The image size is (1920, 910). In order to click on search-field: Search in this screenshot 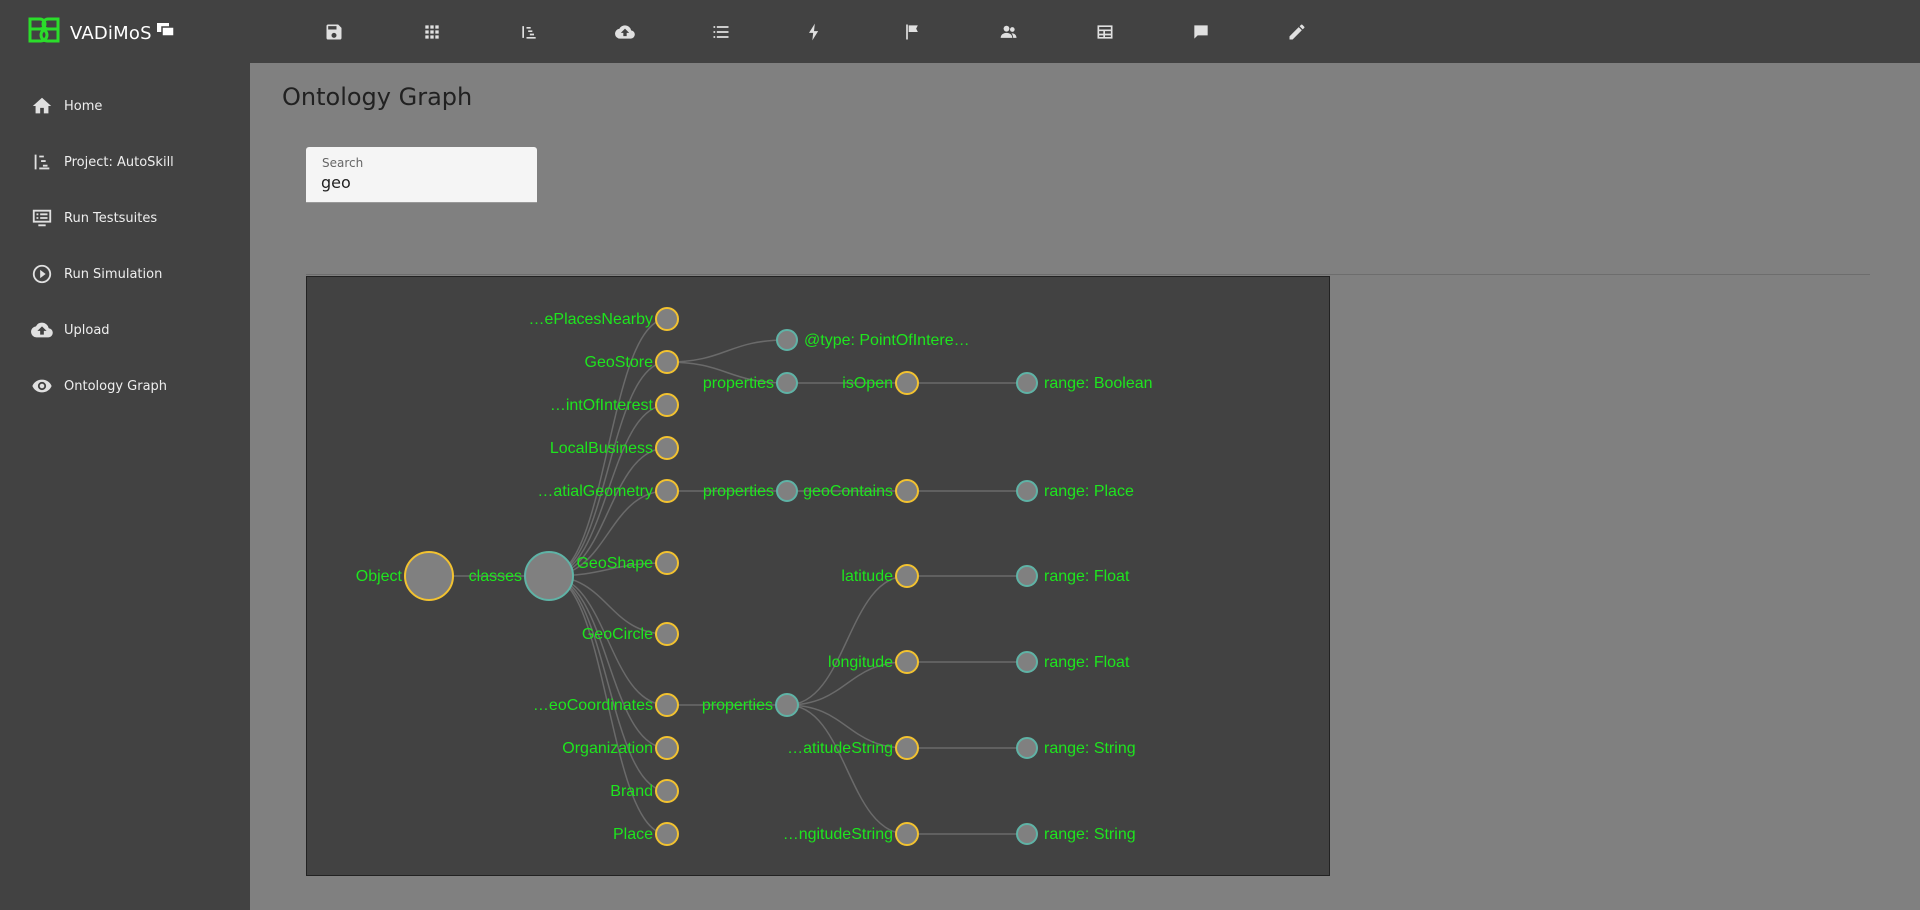, I will do `click(421, 175)`.